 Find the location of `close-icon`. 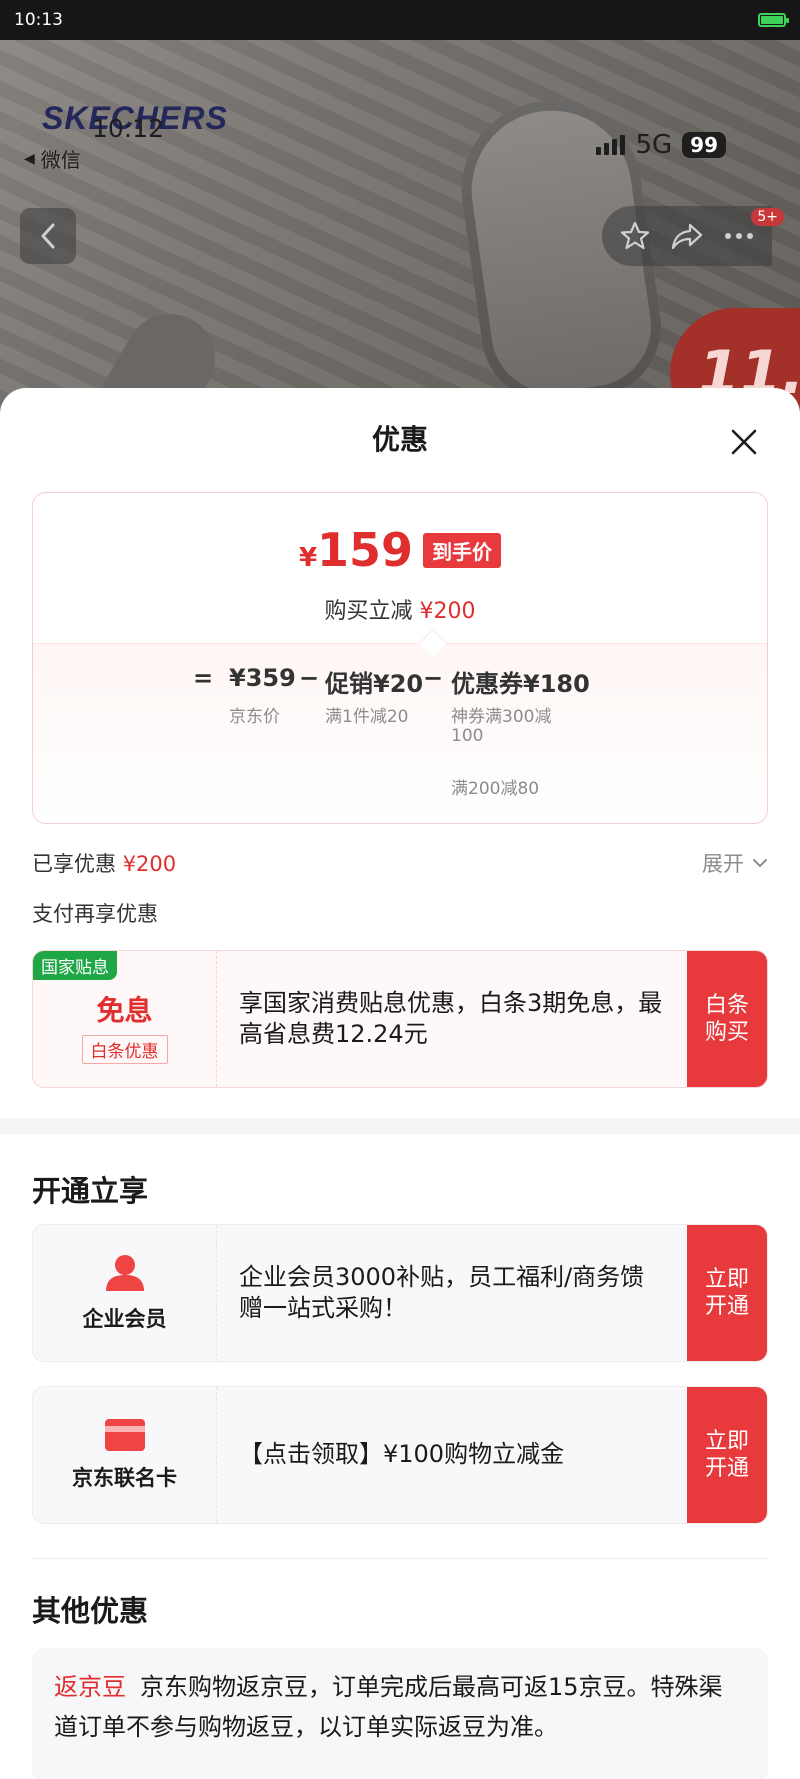

close-icon is located at coordinates (744, 442).